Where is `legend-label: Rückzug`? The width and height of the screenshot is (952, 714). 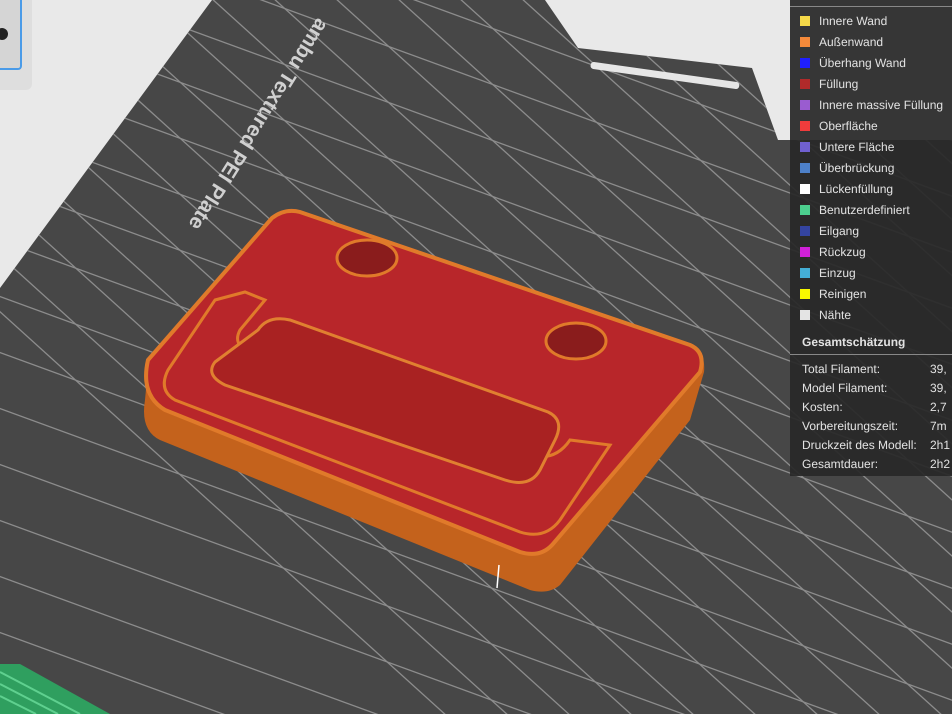 legend-label: Rückzug is located at coordinates (842, 251).